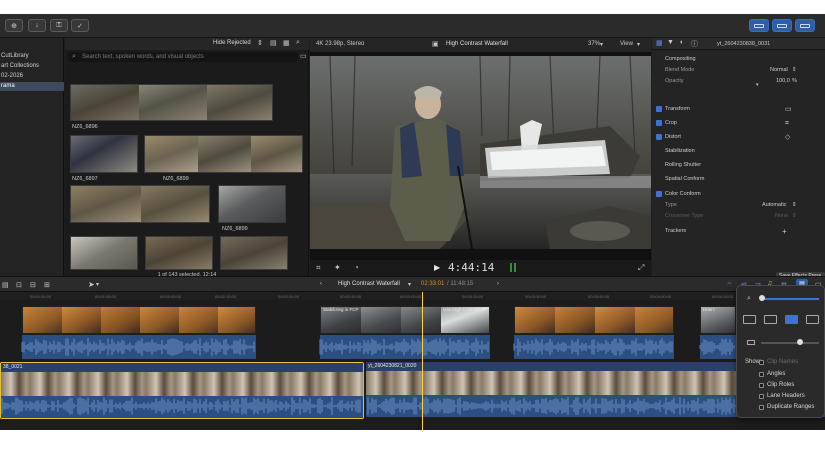 This screenshot has width=825, height=465. Describe the element at coordinates (602, 45) in the screenshot. I see `zoom-chevron-icon: ▾` at that location.